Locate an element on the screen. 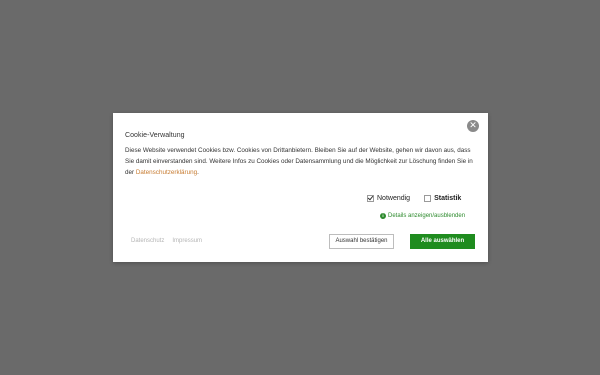 This screenshot has height=375, width=600. details-toggle: i Details anzeigen/ausblenden is located at coordinates (422, 216).